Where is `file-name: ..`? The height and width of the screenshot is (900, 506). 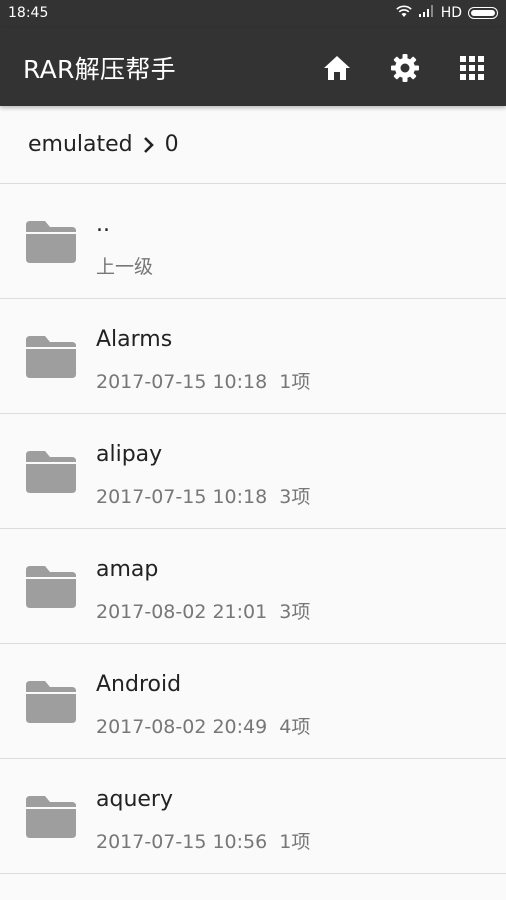 file-name: .. is located at coordinates (103, 224).